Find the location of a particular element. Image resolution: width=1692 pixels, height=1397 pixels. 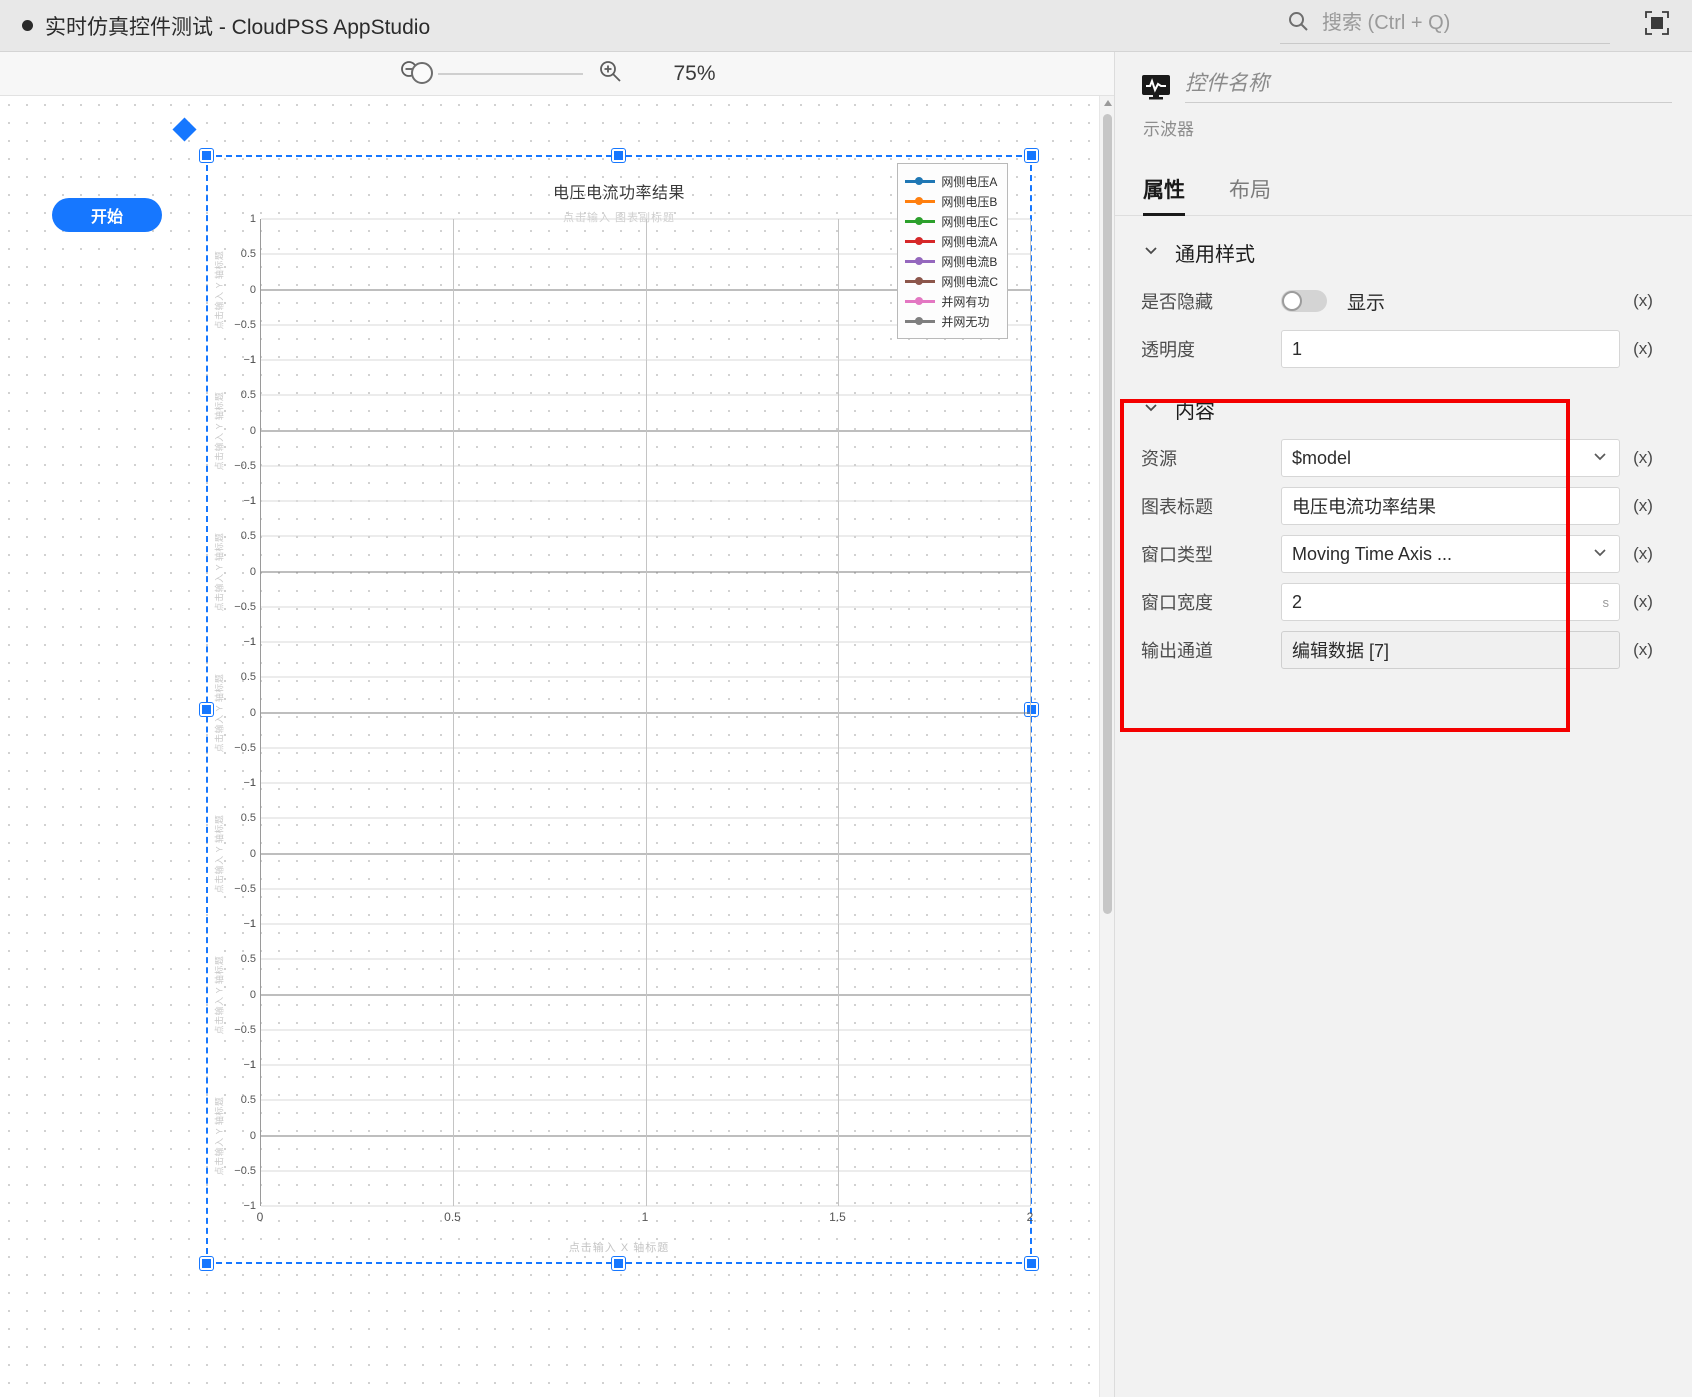

hidden-toggle-switch is located at coordinates (1304, 301).